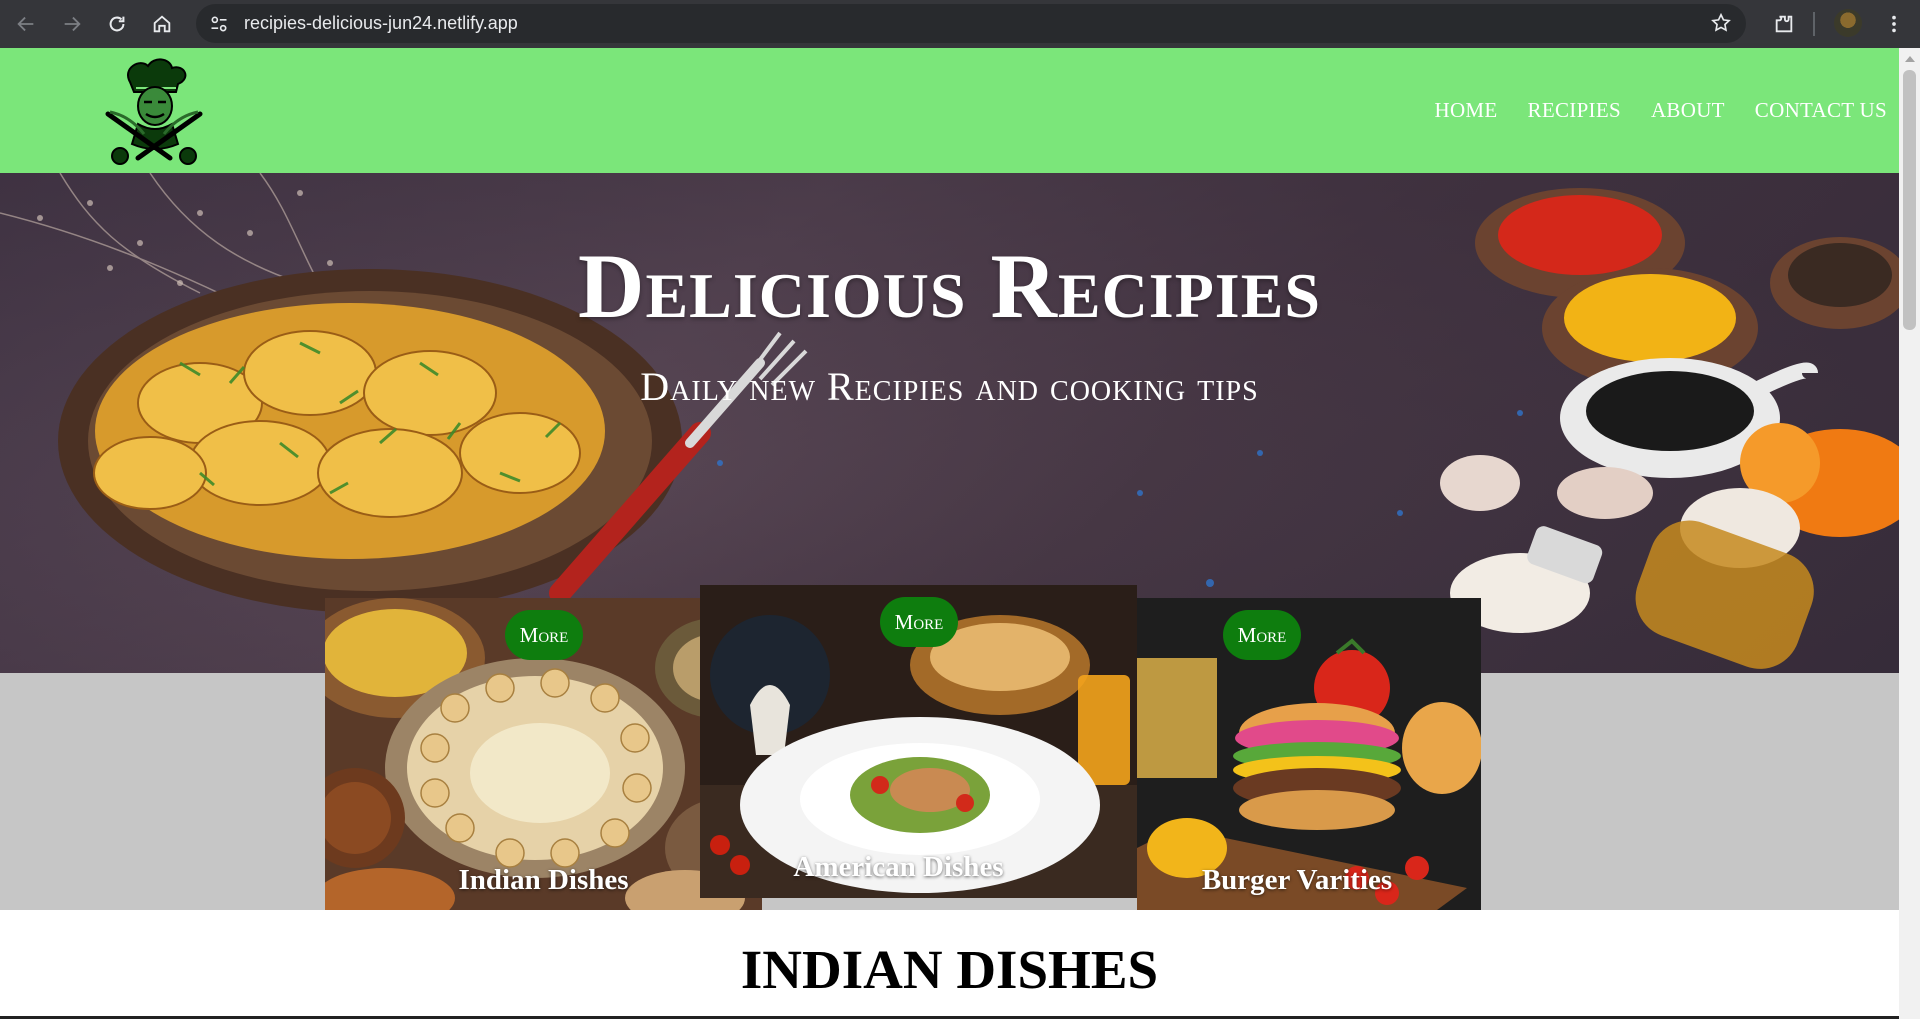  I want to click on toolbar-divider, so click(1814, 24).